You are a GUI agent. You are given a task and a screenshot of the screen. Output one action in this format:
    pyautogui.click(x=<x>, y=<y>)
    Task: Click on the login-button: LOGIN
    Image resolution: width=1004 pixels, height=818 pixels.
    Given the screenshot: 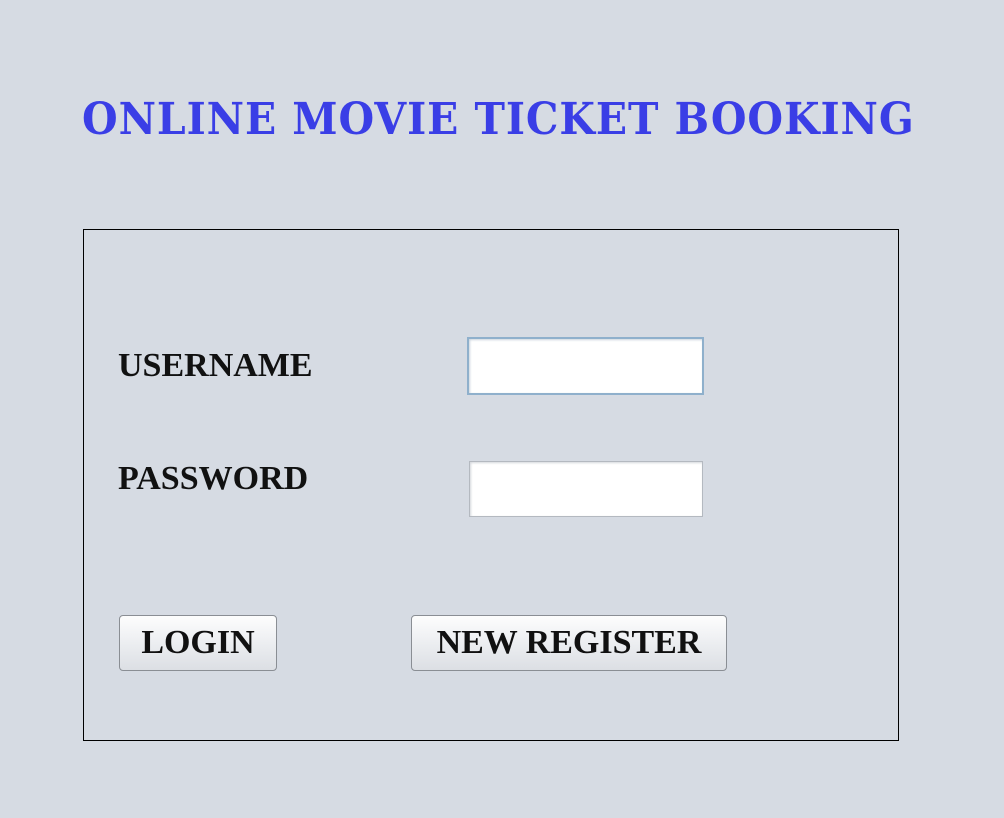 What is the action you would take?
    pyautogui.click(x=198, y=643)
    